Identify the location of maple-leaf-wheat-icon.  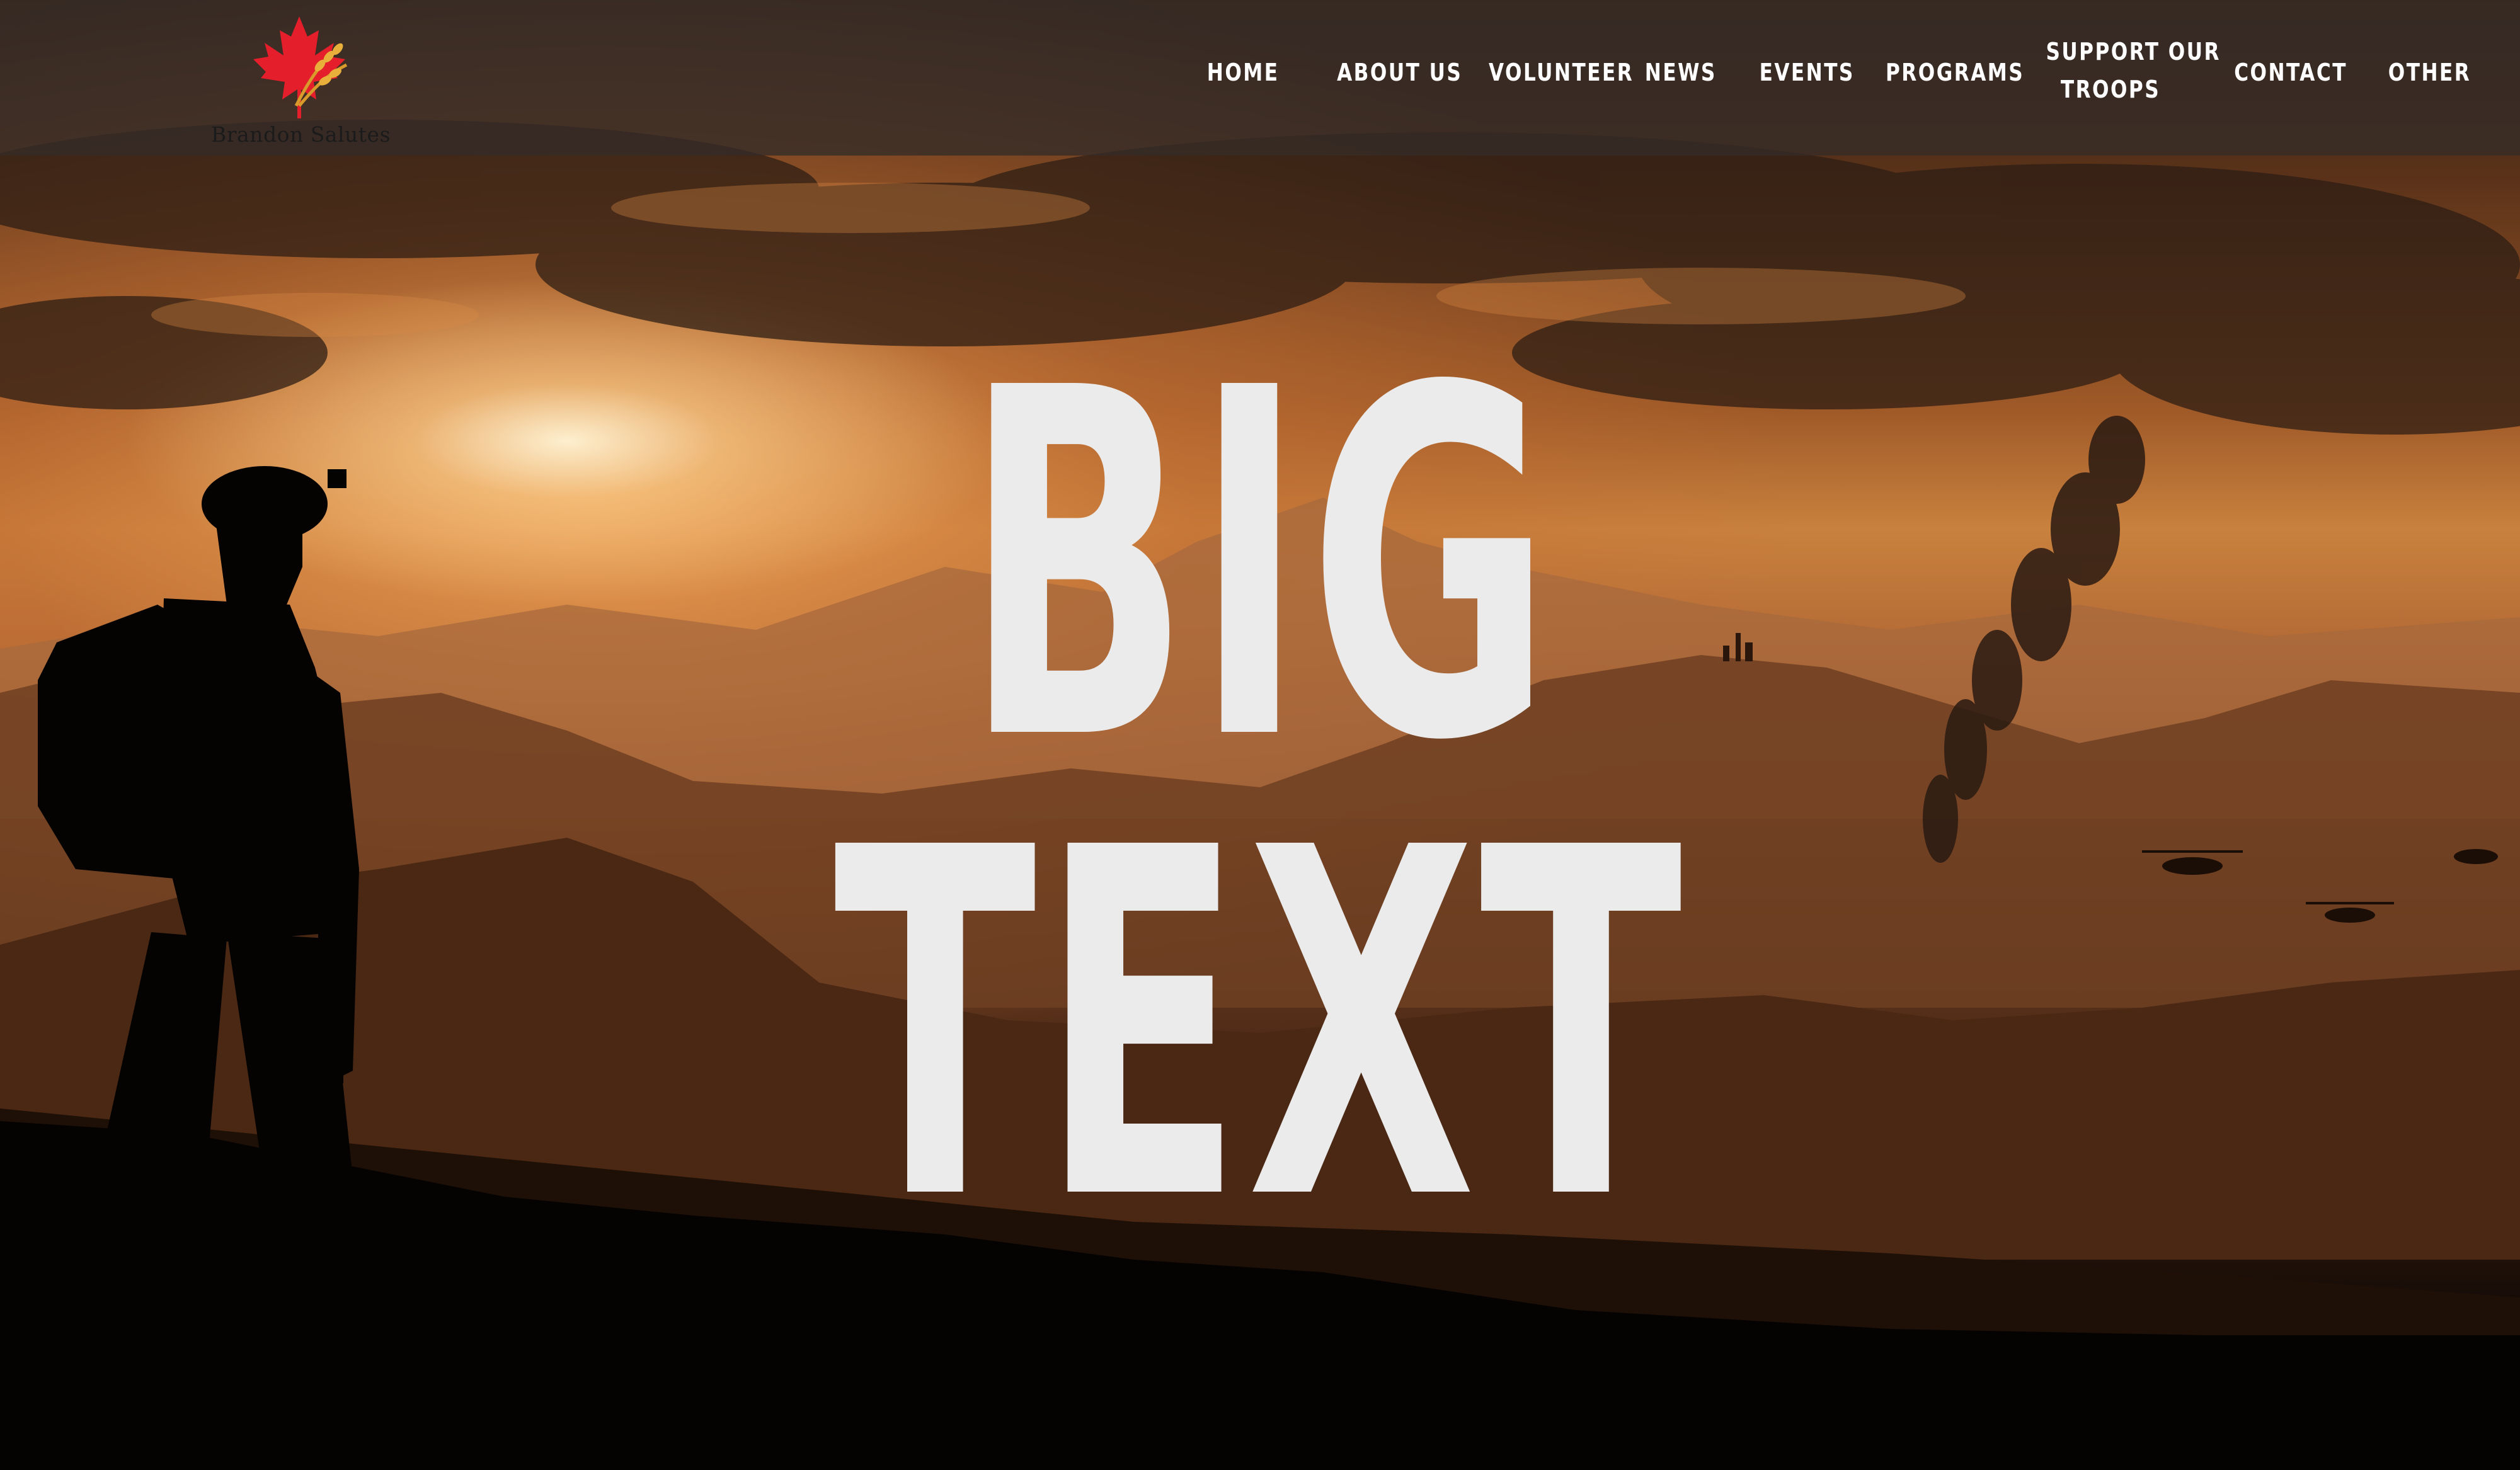
(300, 67).